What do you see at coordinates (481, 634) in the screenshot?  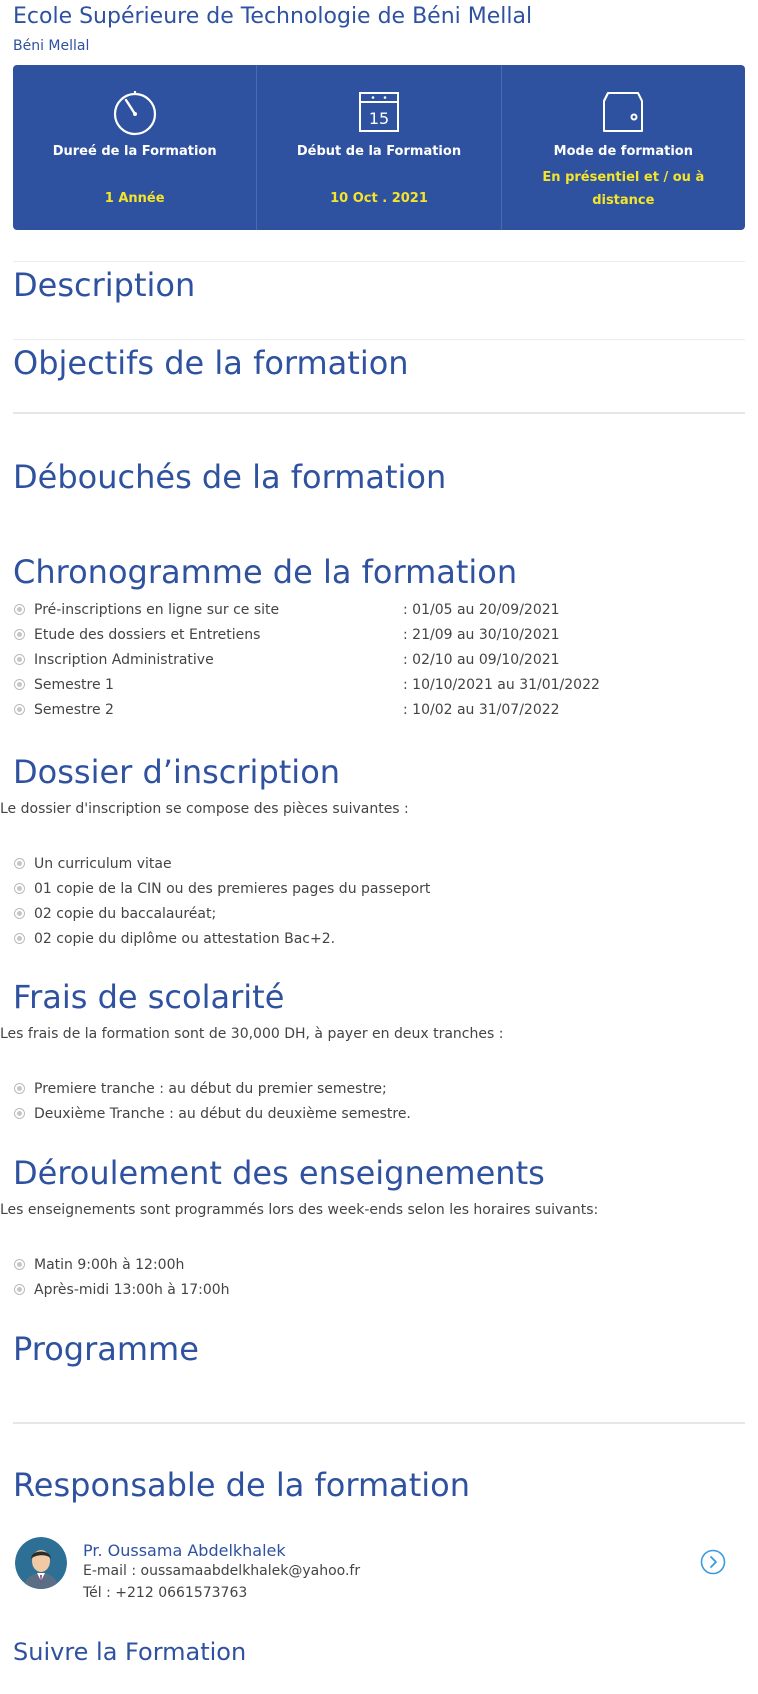 I see `chrono-date: : 21/09 au 30/10/2021` at bounding box center [481, 634].